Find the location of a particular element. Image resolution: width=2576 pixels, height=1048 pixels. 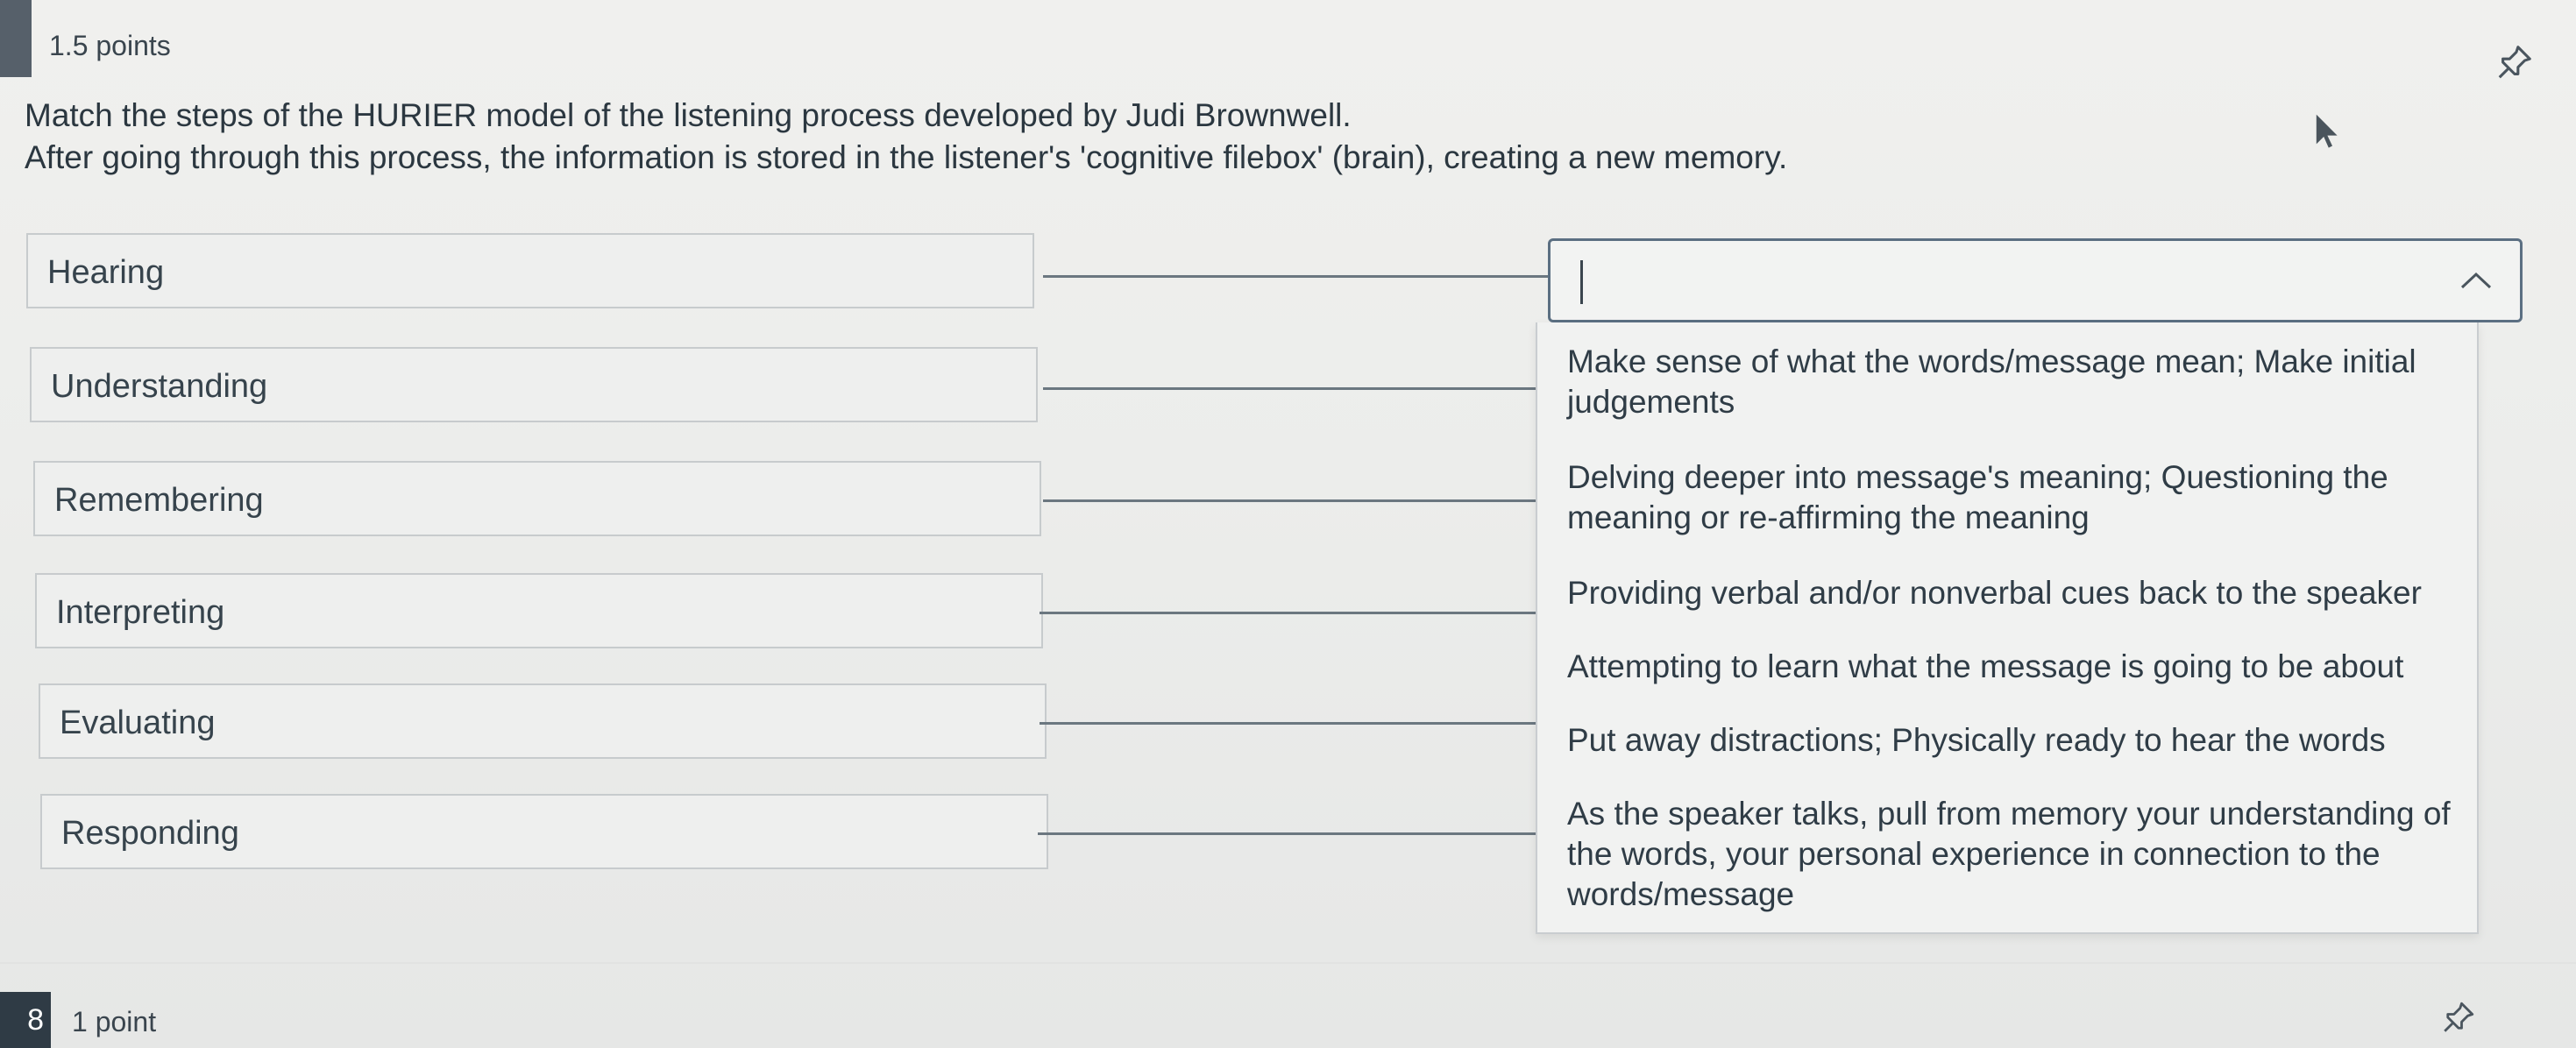

match-term-hearing: Hearing is located at coordinates (530, 270).